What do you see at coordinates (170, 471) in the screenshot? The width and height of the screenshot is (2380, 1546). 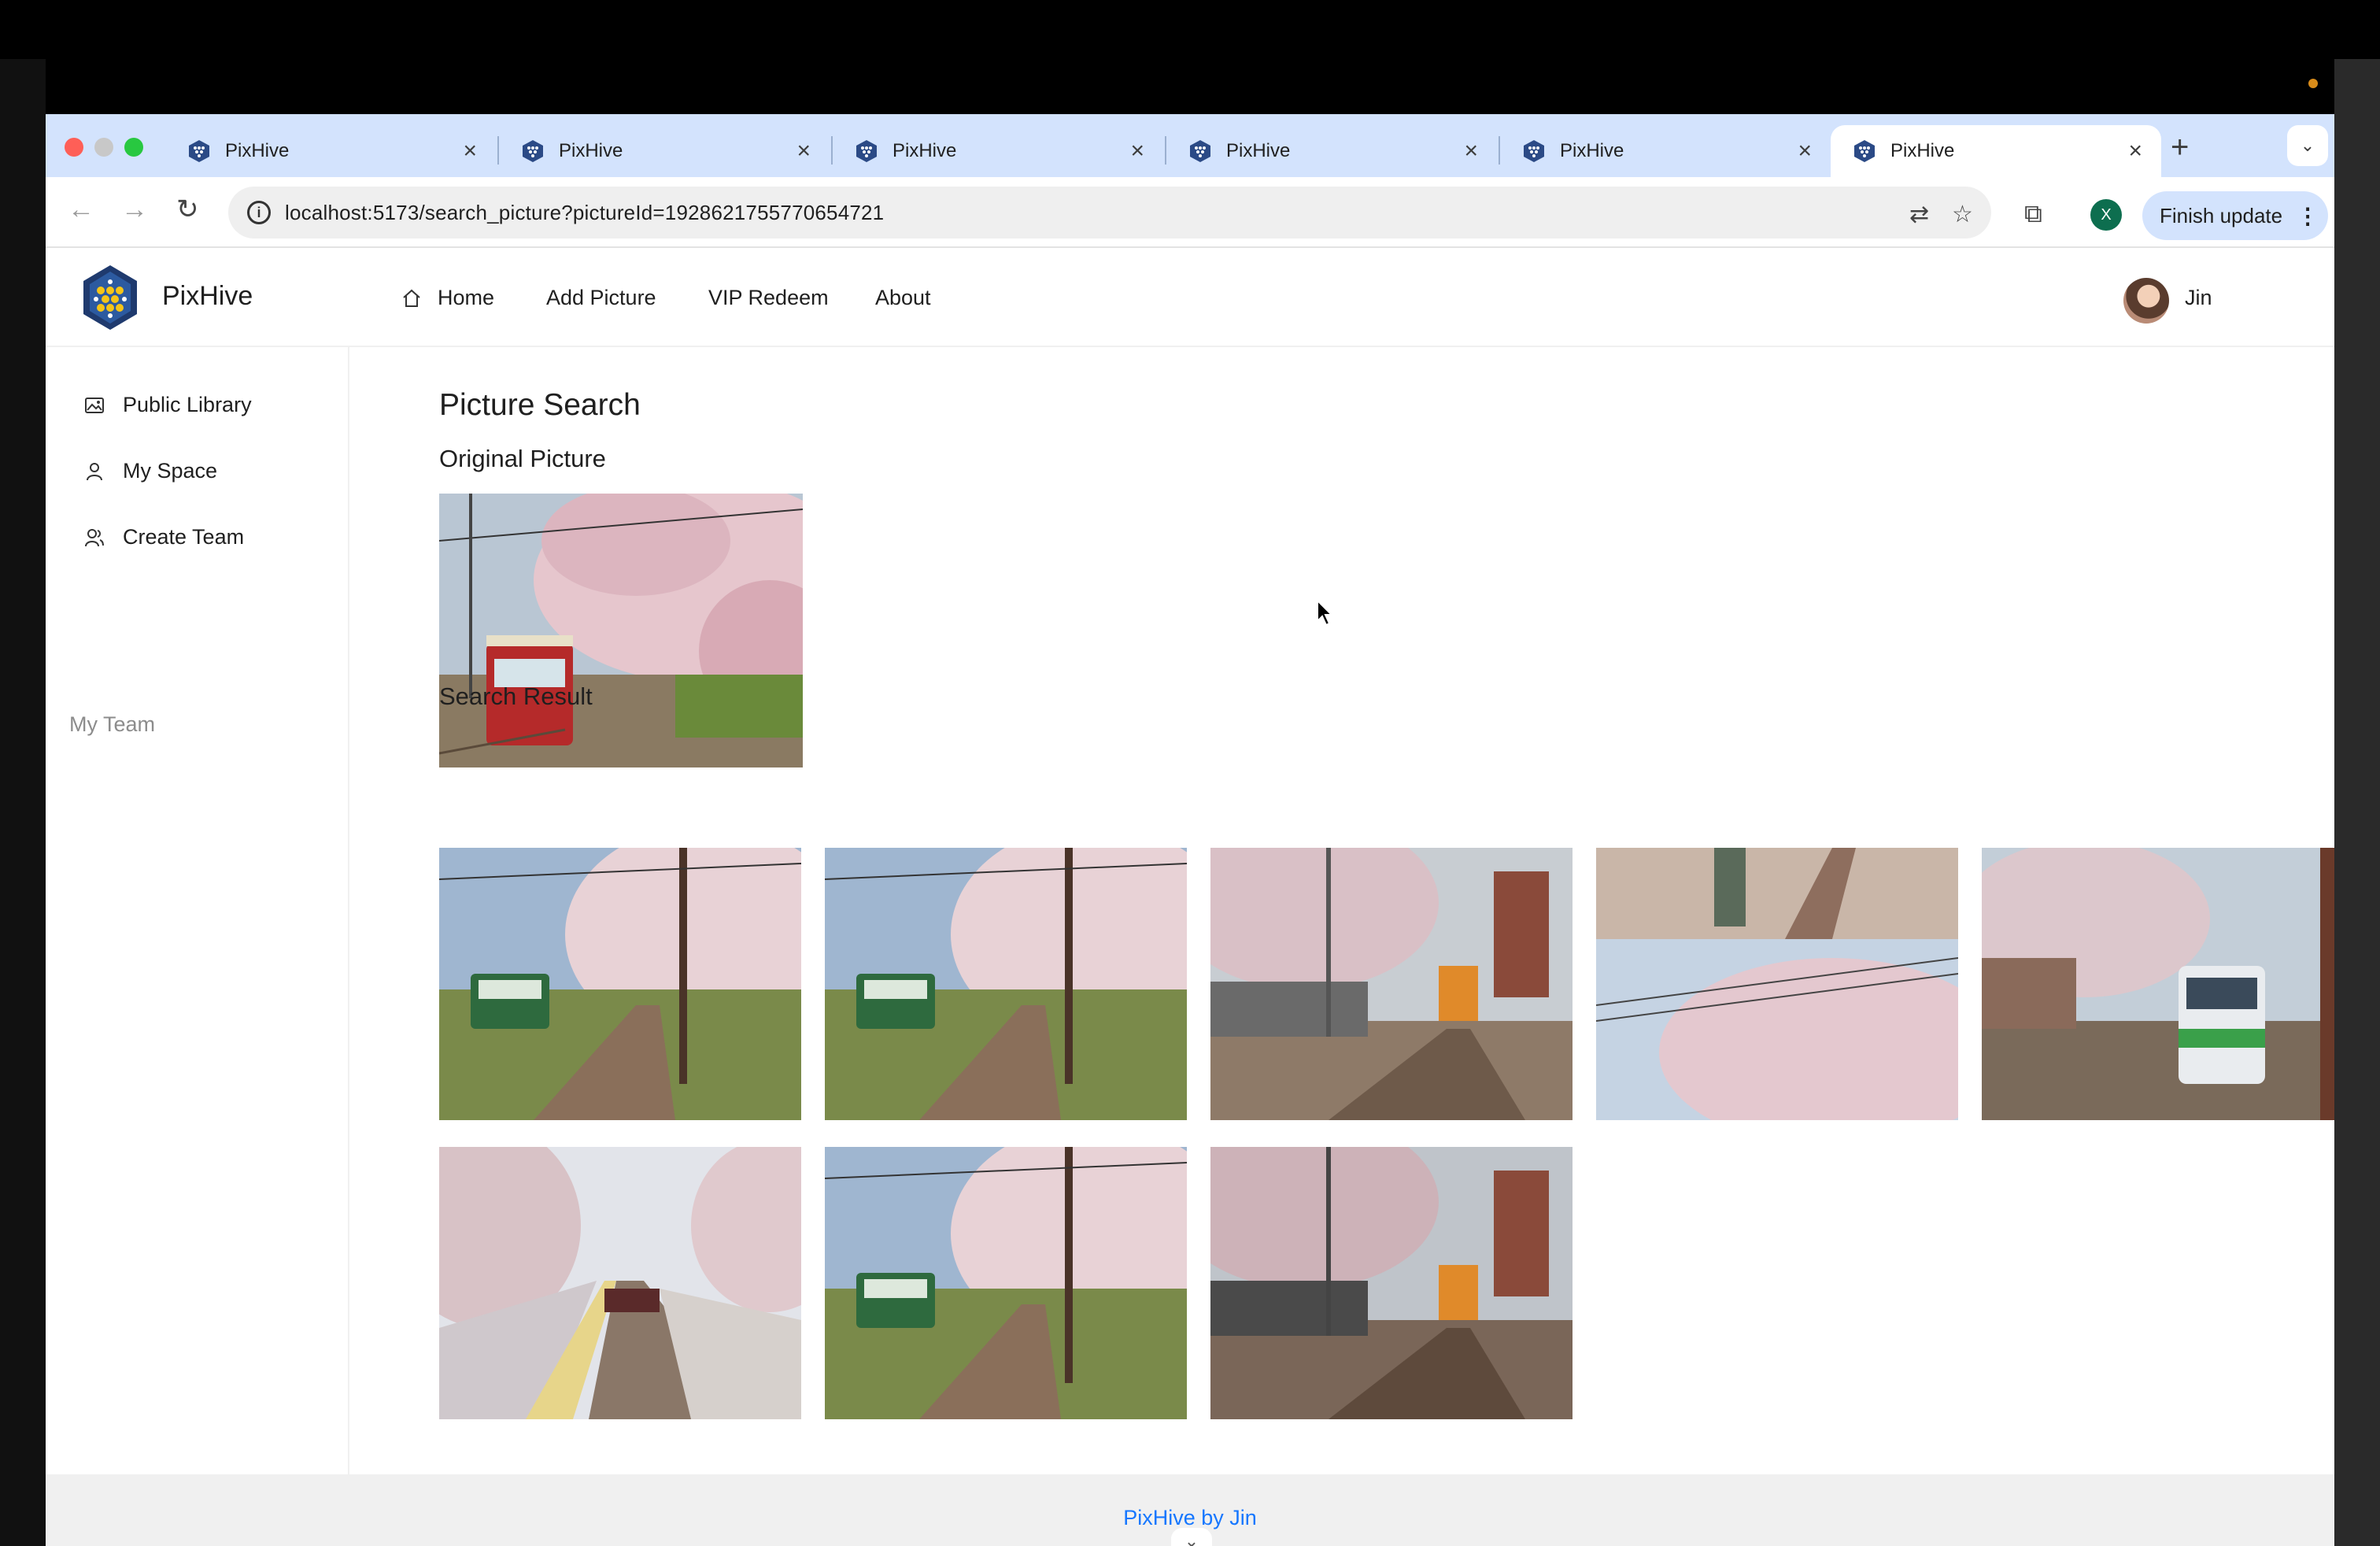 I see `sidebar-item-label: My Space` at bounding box center [170, 471].